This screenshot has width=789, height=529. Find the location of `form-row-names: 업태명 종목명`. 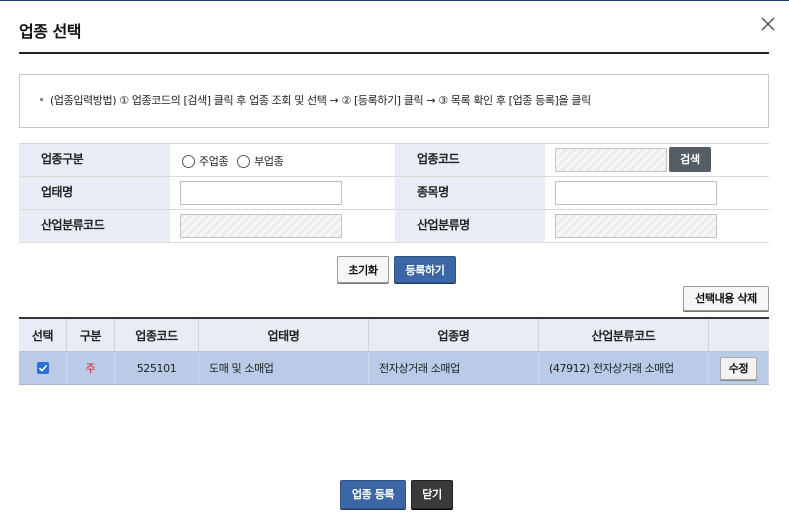

form-row-names: 업태명 종목명 is located at coordinates (394, 193).